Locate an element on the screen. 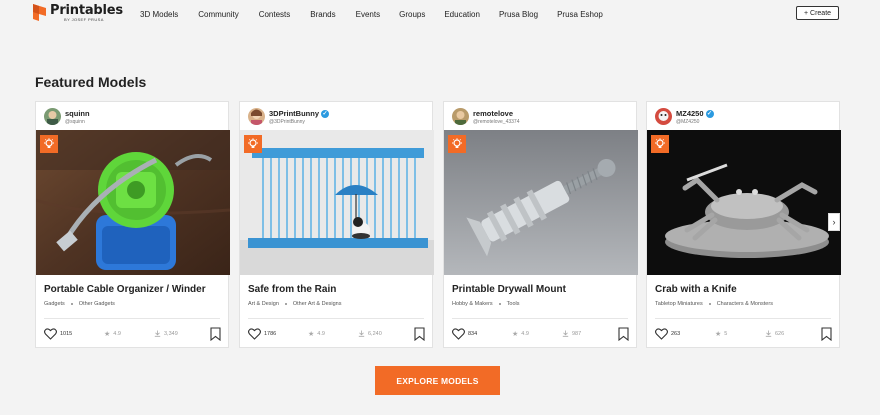 The width and height of the screenshot is (880, 415). like-count: 1015 is located at coordinates (66, 334).